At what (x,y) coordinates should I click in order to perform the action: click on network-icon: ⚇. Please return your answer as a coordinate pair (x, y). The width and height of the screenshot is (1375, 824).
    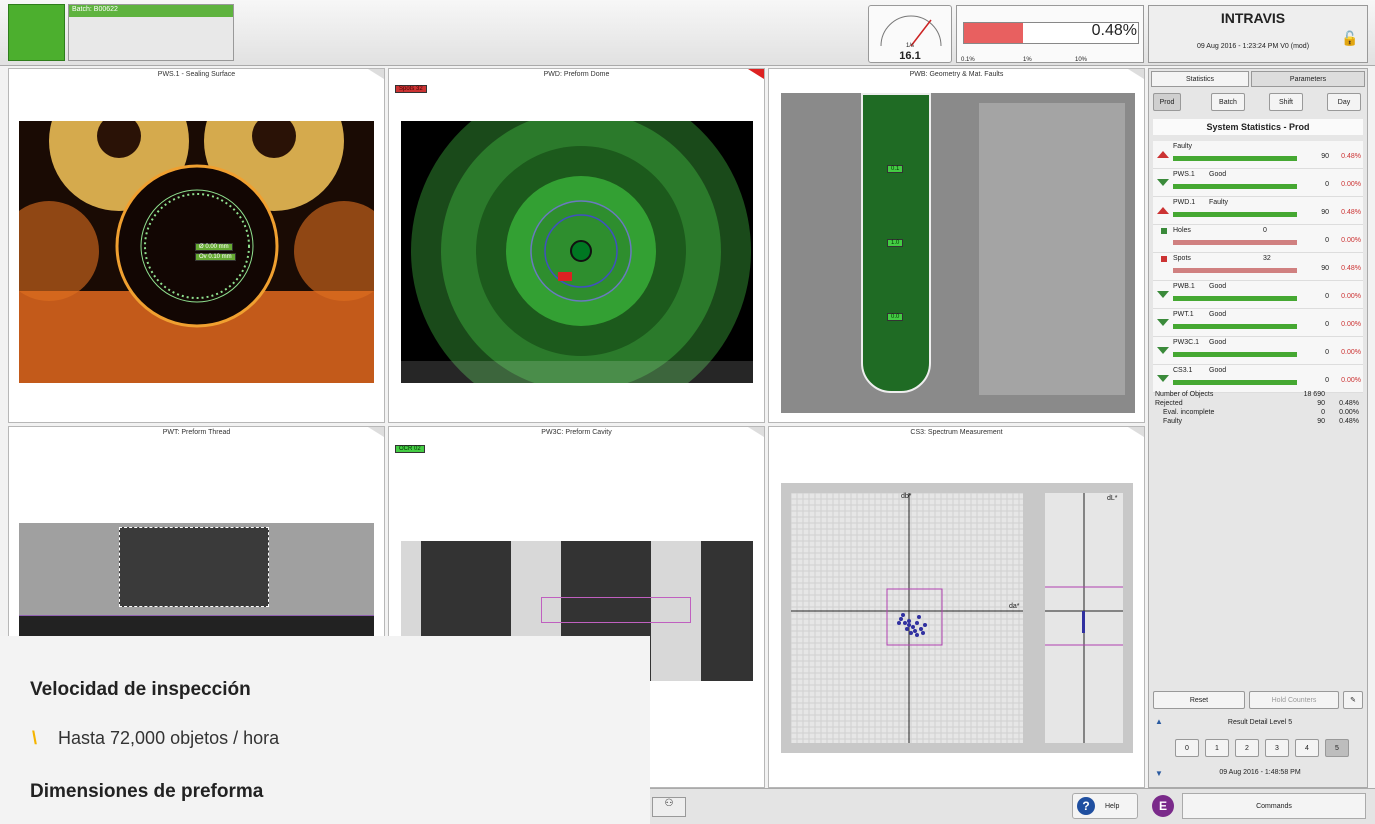
    Looking at the image, I should click on (669, 807).